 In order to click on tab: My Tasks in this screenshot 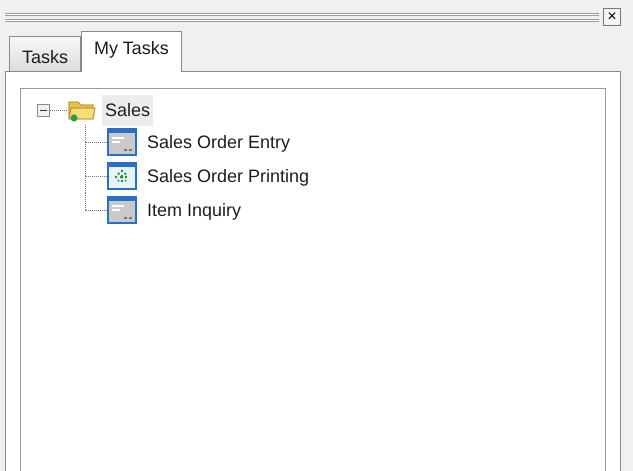, I will do `click(131, 51)`.